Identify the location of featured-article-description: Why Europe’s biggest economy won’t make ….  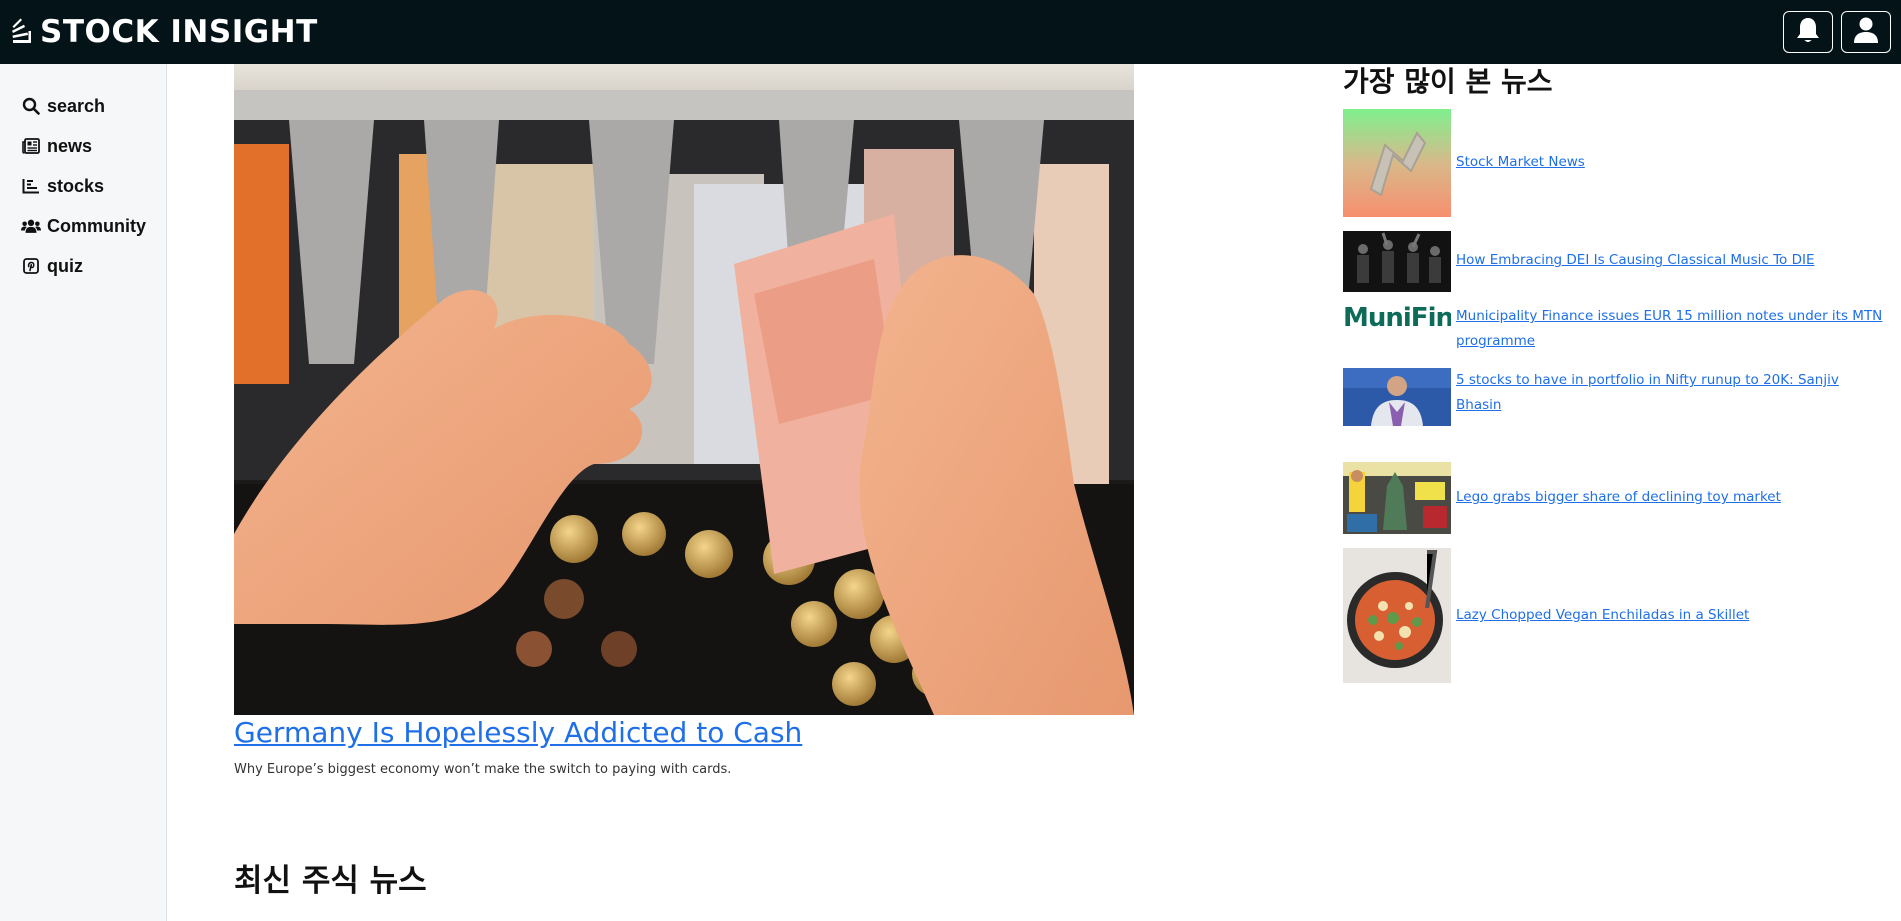
(483, 769).